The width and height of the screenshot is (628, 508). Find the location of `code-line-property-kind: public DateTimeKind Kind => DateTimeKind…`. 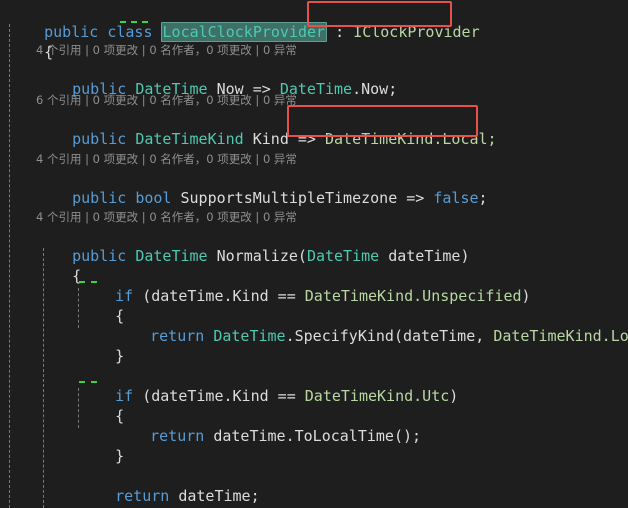

code-line-property-kind: public DateTimeKind Kind => DateTimeKind… is located at coordinates (266, 128).